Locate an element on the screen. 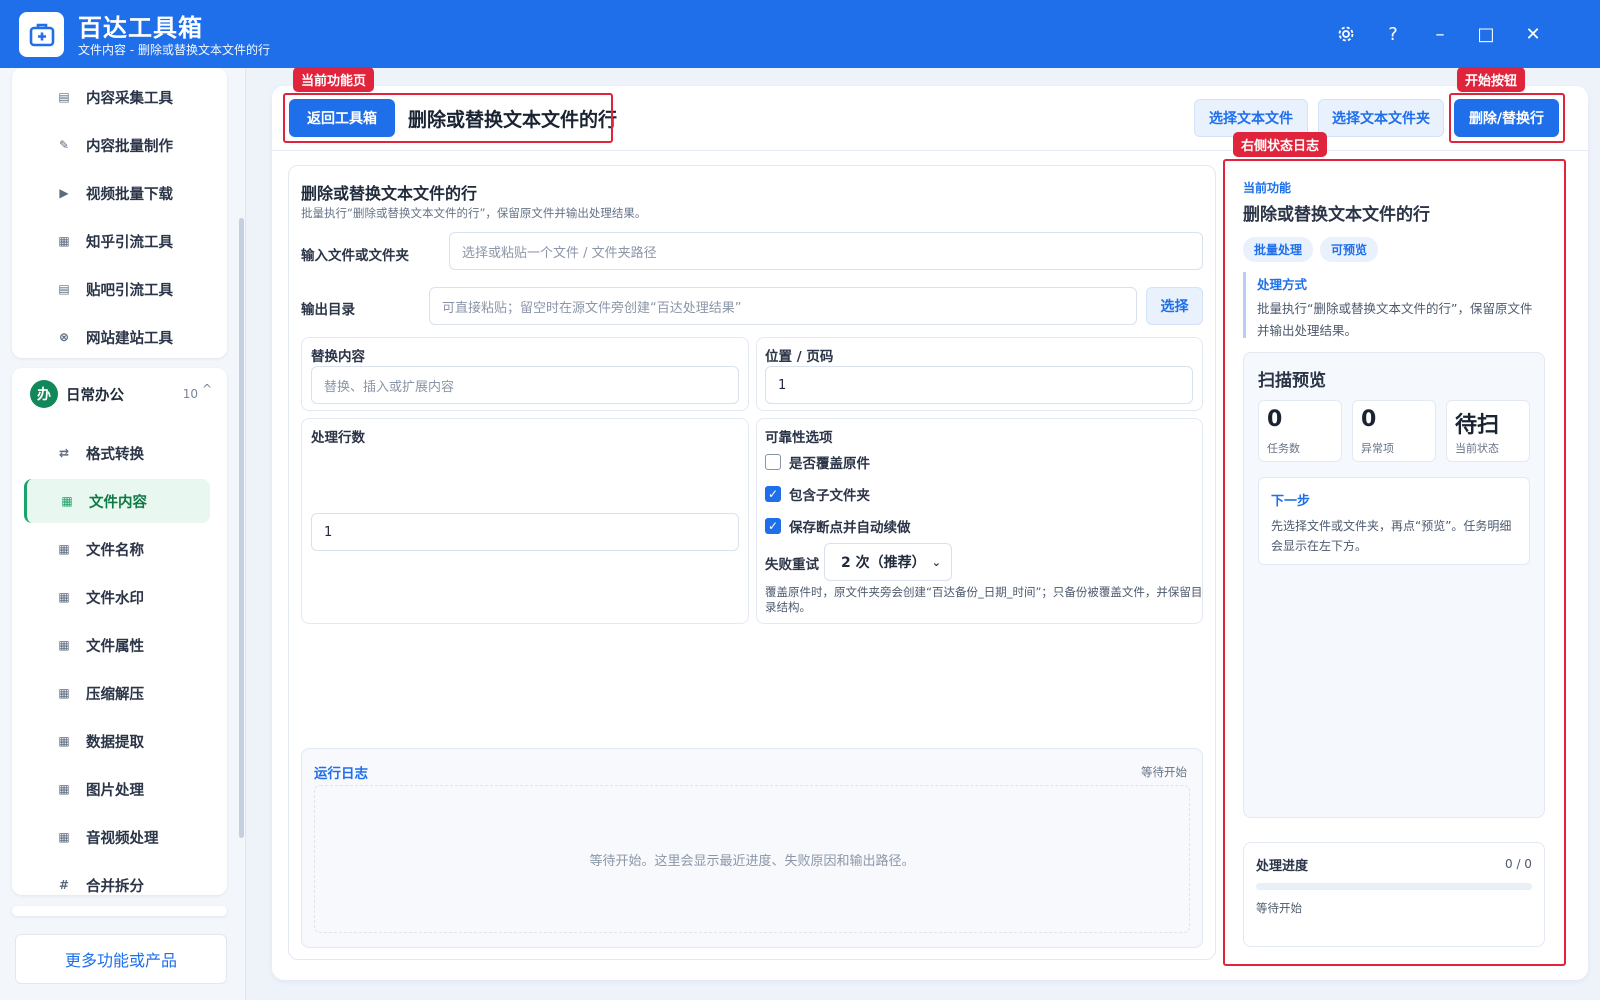 Image resolution: width=1600 pixels, height=1000 pixels. app-subtitle: 文件内容 - 删除或替换文本文件的行 is located at coordinates (174, 50).